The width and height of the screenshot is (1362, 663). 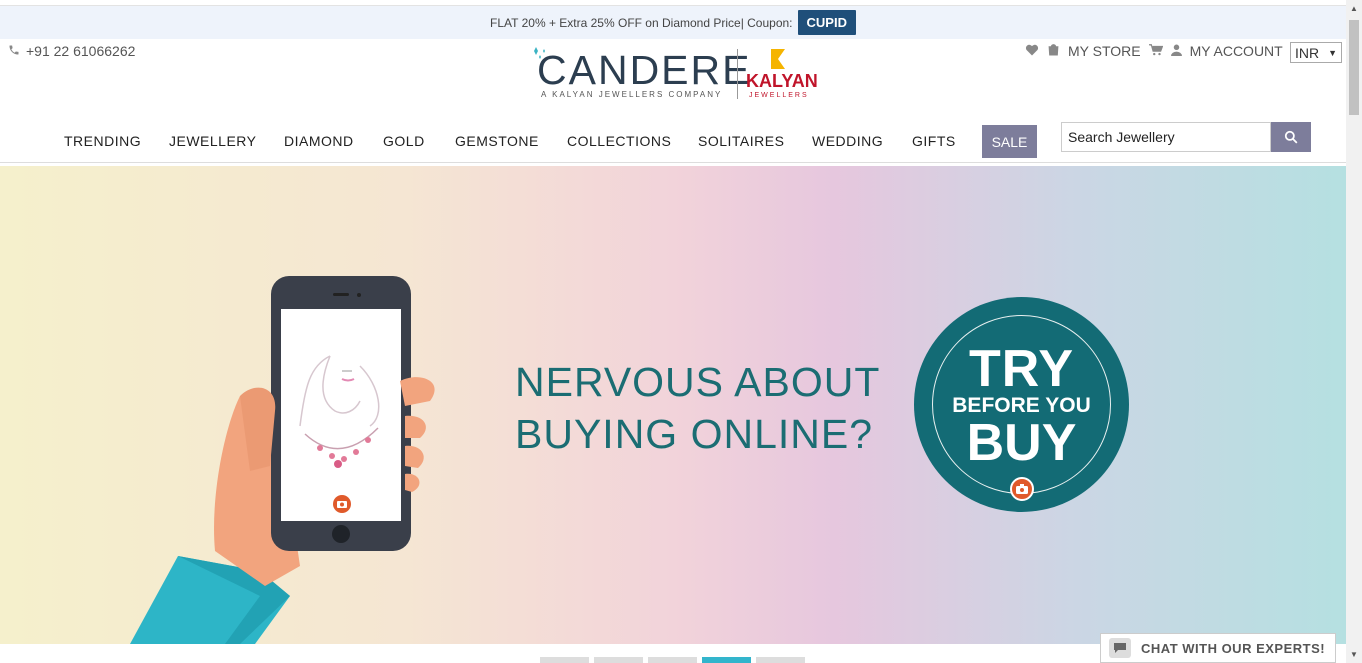 What do you see at coordinates (632, 94) in the screenshot?
I see `logo-tagline: A KALYAN JEWELLERS COMPANY` at bounding box center [632, 94].